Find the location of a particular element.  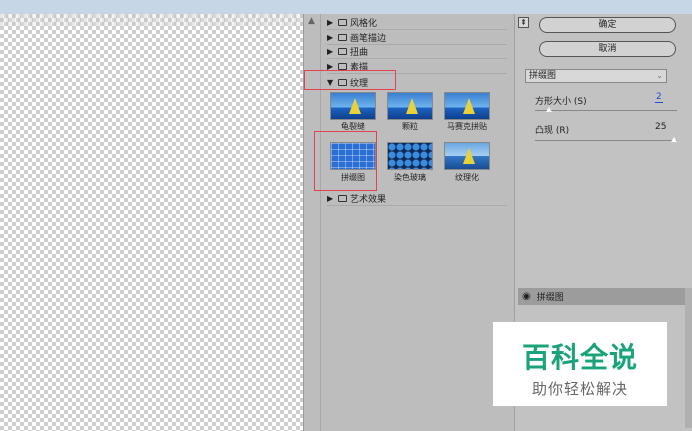

folder-artistic: ▶ 艺术效果 is located at coordinates (356, 198).